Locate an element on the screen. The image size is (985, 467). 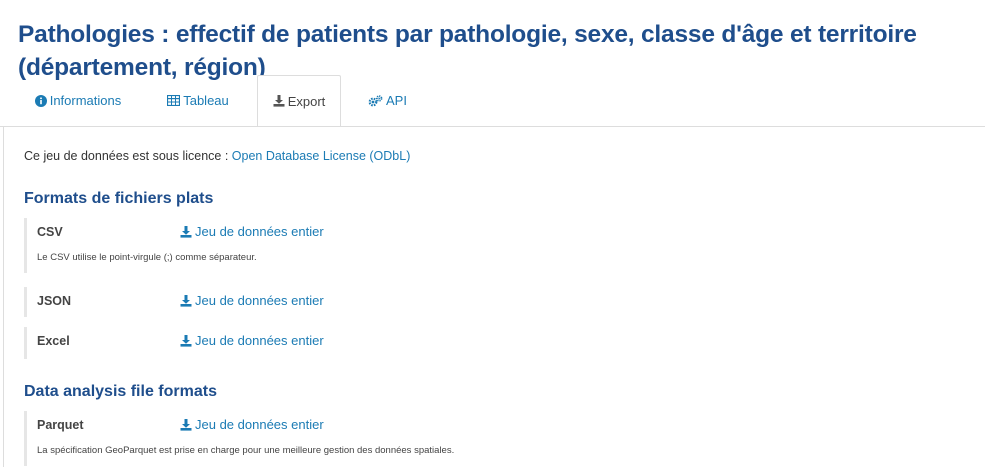
tab-api: API is located at coordinates (387, 100).